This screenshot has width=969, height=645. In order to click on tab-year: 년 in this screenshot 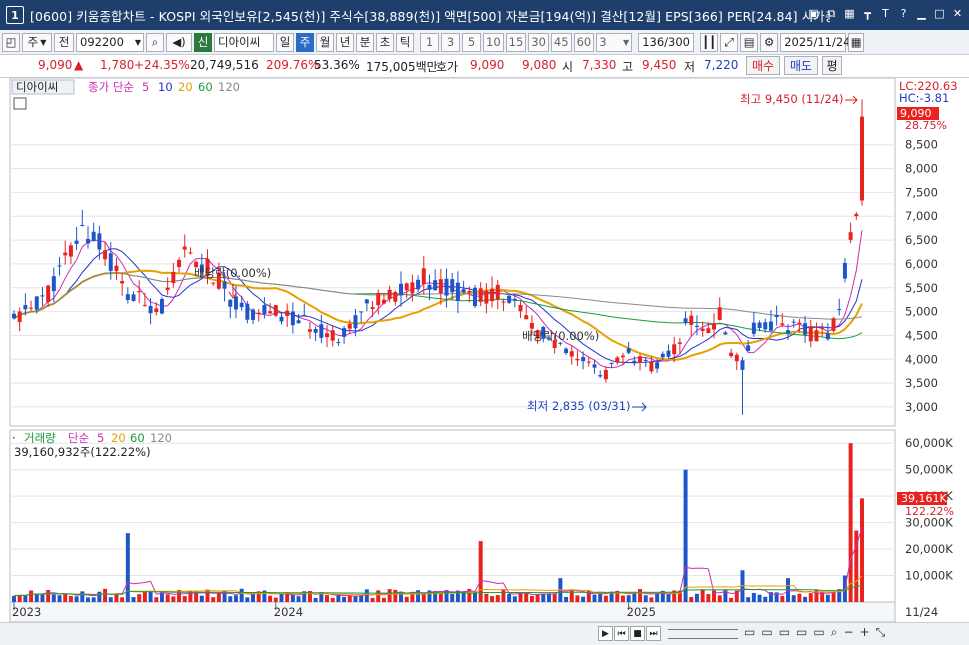, I will do `click(345, 42)`.